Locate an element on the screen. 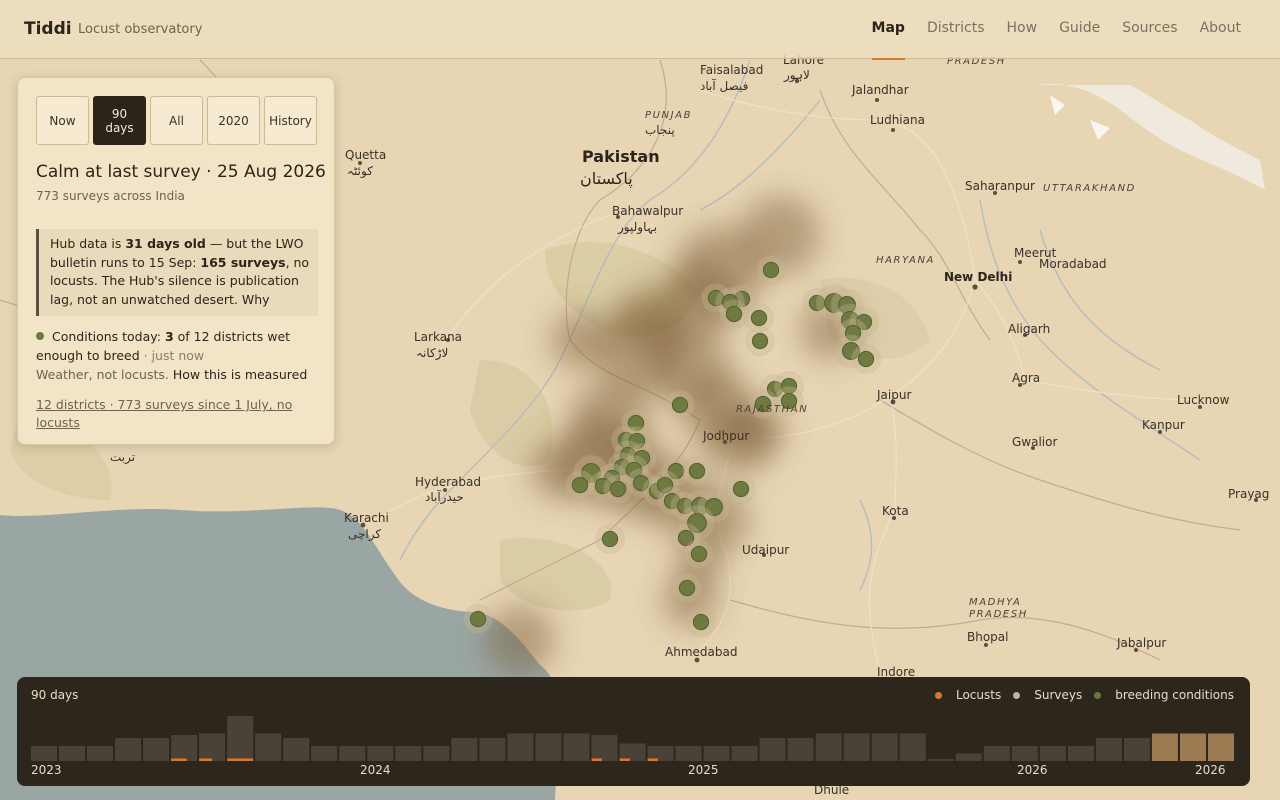 The height and width of the screenshot is (800, 1280). surveys-dot-icon is located at coordinates (1017, 695).